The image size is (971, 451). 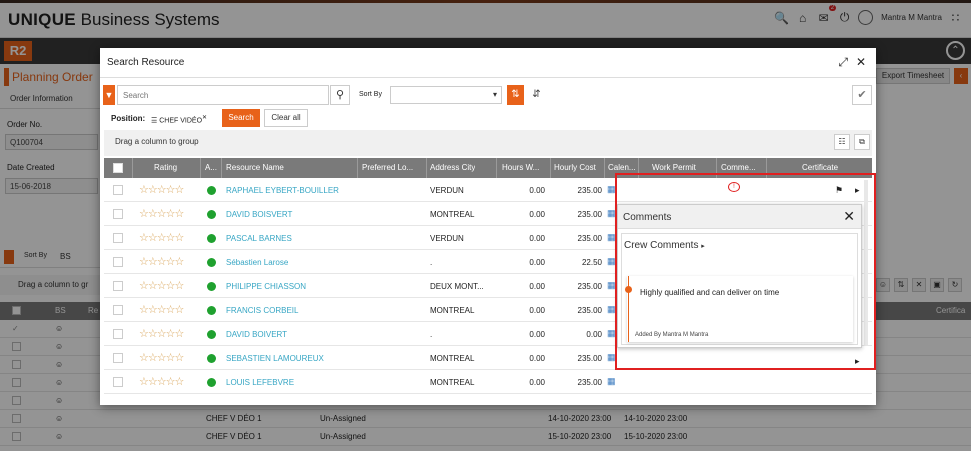 What do you see at coordinates (591, 262) in the screenshot?
I see `hourly-cost: 22.50` at bounding box center [591, 262].